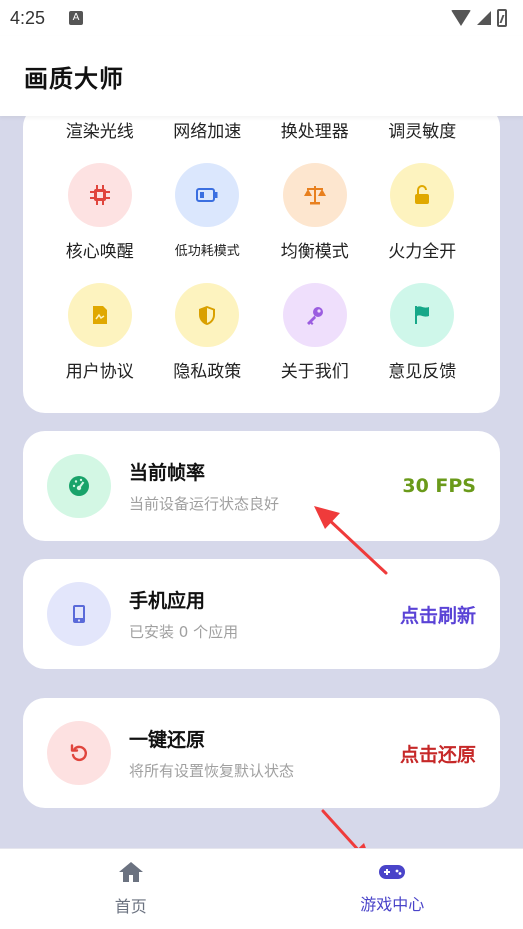 This screenshot has height=929, width=523. Describe the element at coordinates (99, 372) in the screenshot. I see `feature-label: 用户协议` at that location.